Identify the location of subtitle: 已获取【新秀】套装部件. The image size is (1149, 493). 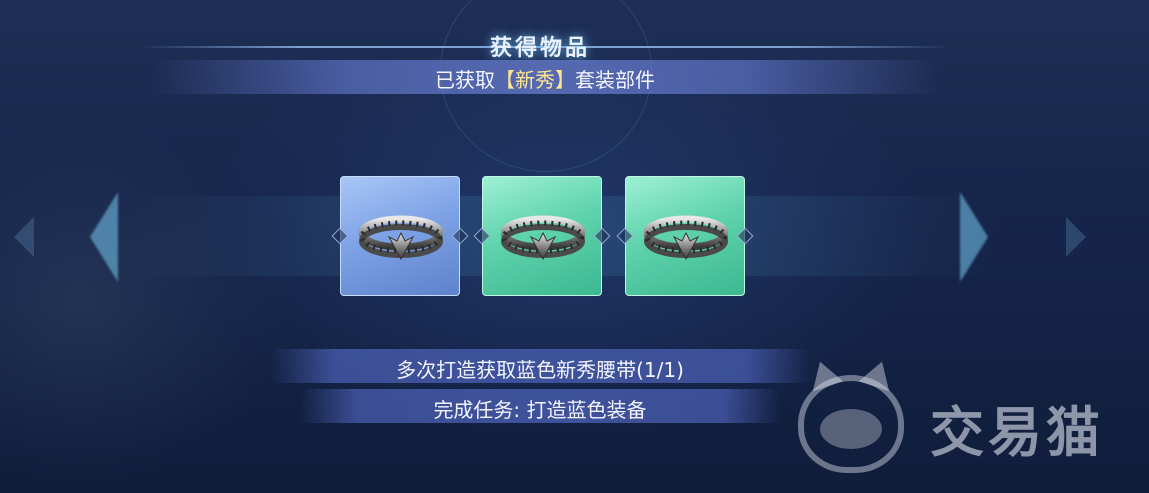
(545, 78).